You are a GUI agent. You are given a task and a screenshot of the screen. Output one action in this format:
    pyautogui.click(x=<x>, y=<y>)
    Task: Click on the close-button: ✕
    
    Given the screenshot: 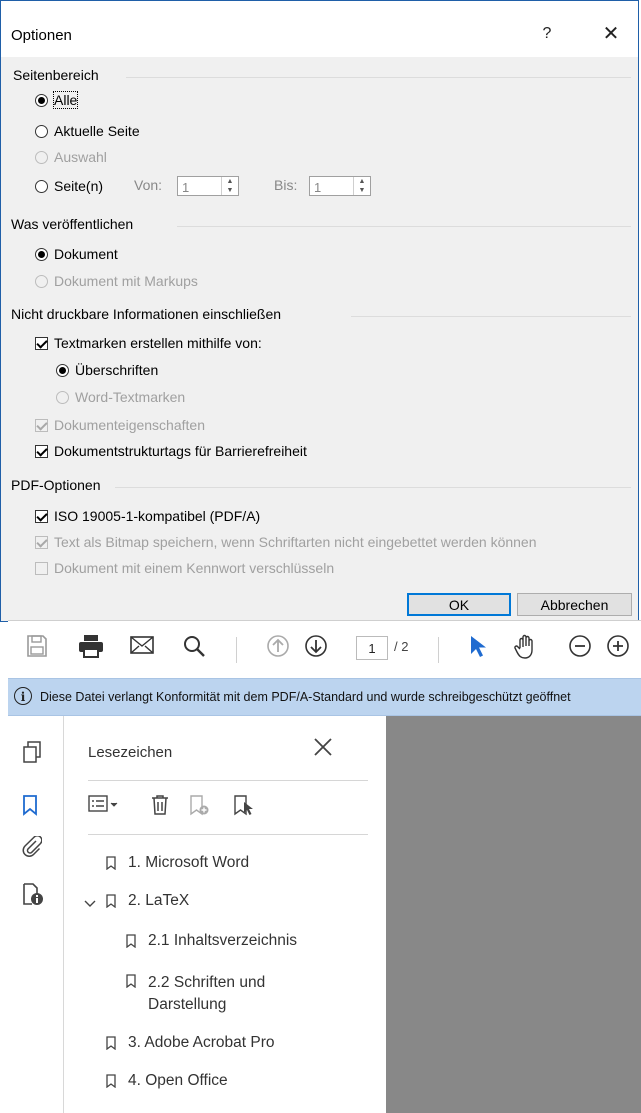 What is the action you would take?
    pyautogui.click(x=611, y=34)
    